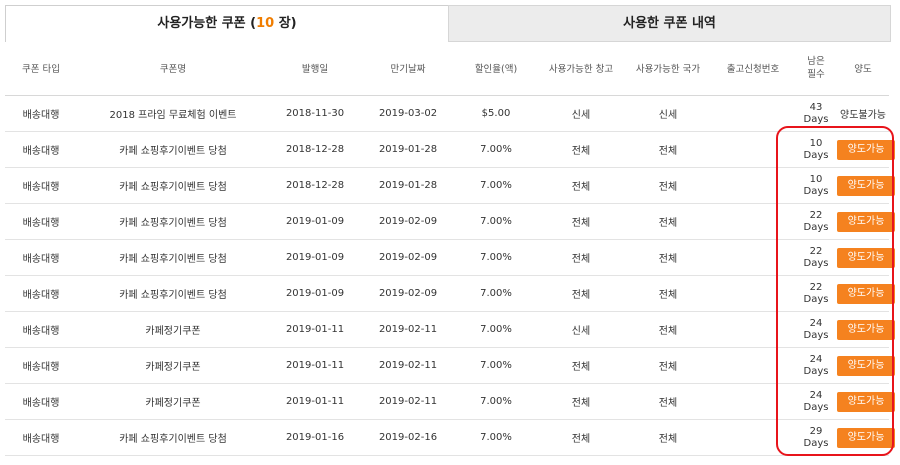 Image resolution: width=900 pixels, height=465 pixels. I want to click on cell-transfer: 양도불가능, so click(863, 113).